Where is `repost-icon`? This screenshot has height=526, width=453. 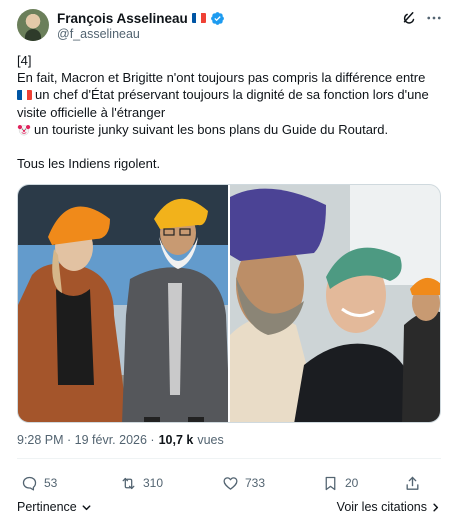
repost-icon is located at coordinates (128, 483).